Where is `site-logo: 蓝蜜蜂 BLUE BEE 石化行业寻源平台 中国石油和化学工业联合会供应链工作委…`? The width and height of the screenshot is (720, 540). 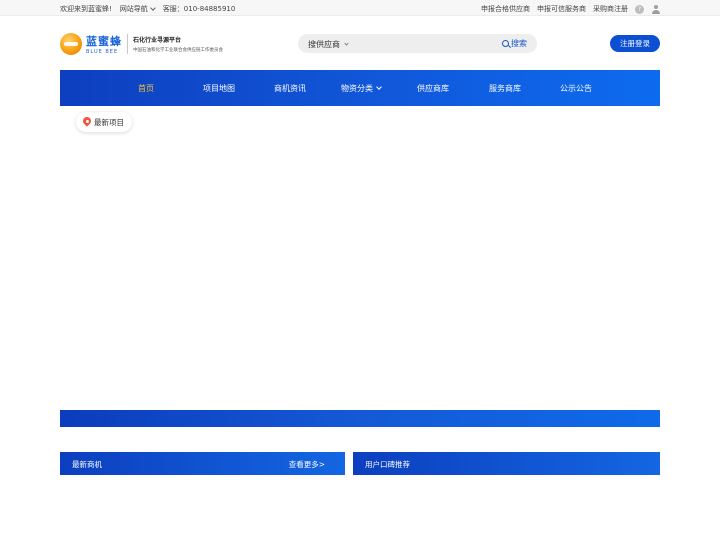
site-logo: 蓝蜜蜂 BLUE BEE 石化行业寻源平台 中国石油和化学工业联合会供应链工作委… is located at coordinates (141, 44).